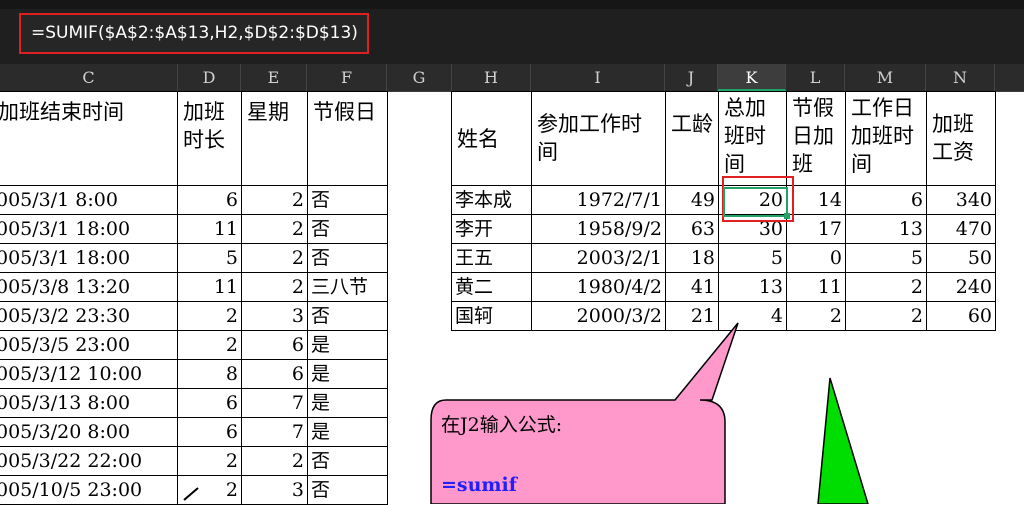 The width and height of the screenshot is (1024, 505). I want to click on callout-instruction: 在J2输入公式:, so click(502, 425).